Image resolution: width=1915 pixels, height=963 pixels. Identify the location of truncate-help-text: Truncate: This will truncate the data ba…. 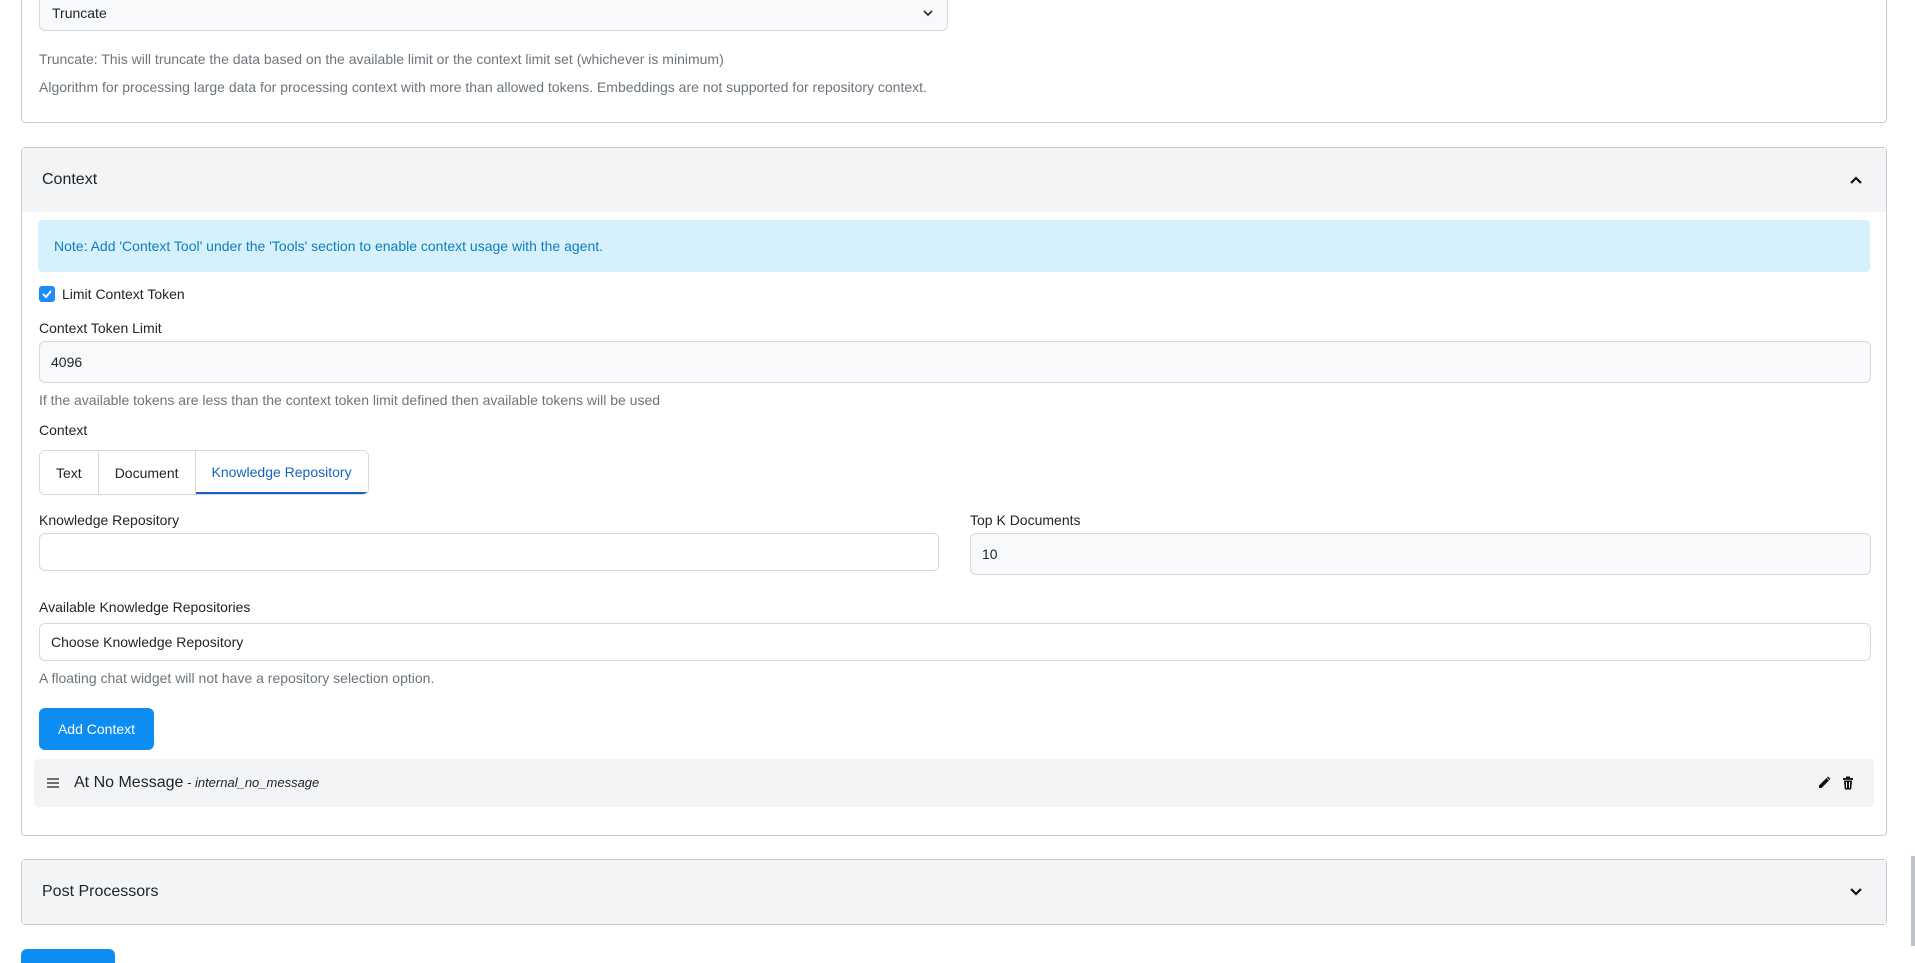
(381, 59).